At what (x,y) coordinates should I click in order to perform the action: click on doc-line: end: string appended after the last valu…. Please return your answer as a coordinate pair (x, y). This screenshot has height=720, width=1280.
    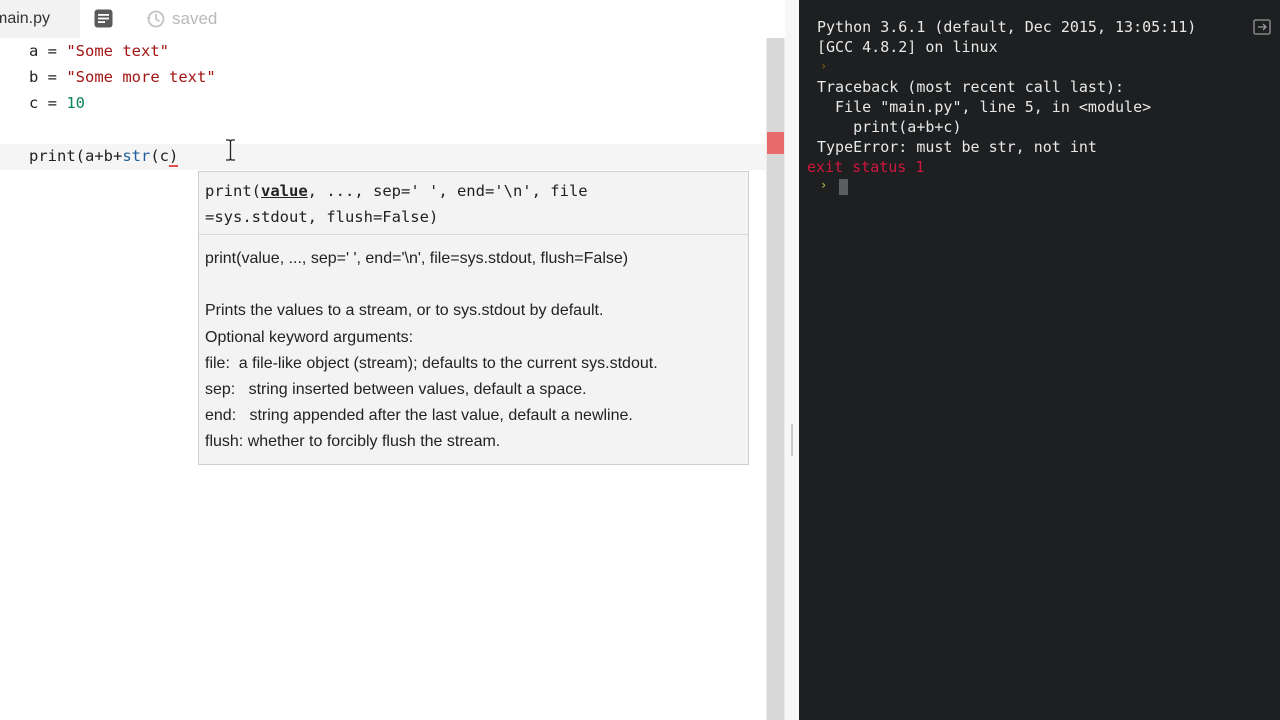
    Looking at the image, I should click on (419, 416).